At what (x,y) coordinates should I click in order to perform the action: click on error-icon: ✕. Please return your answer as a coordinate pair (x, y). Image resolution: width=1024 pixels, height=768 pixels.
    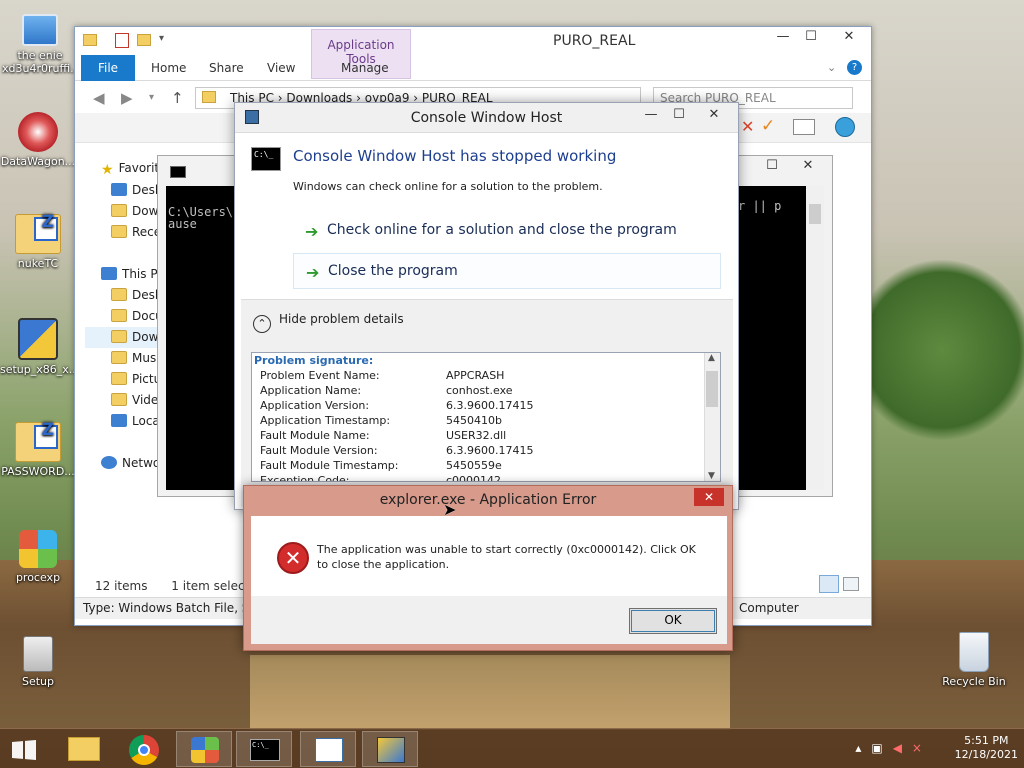
    Looking at the image, I should click on (293, 558).